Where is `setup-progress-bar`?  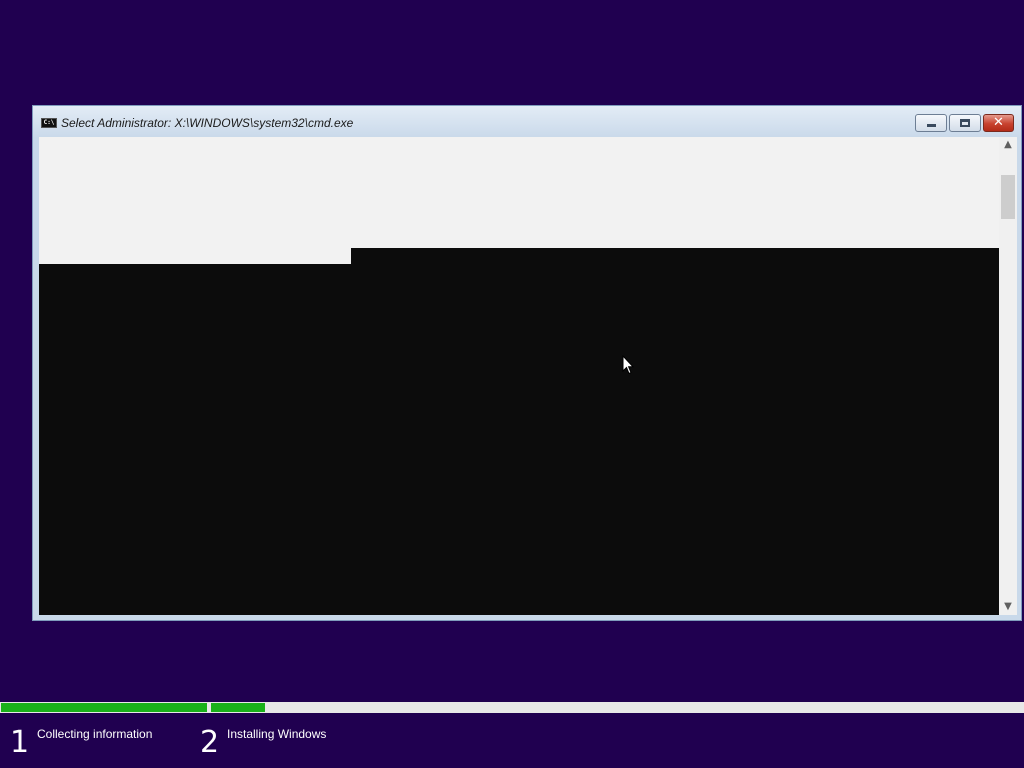 setup-progress-bar is located at coordinates (512, 707).